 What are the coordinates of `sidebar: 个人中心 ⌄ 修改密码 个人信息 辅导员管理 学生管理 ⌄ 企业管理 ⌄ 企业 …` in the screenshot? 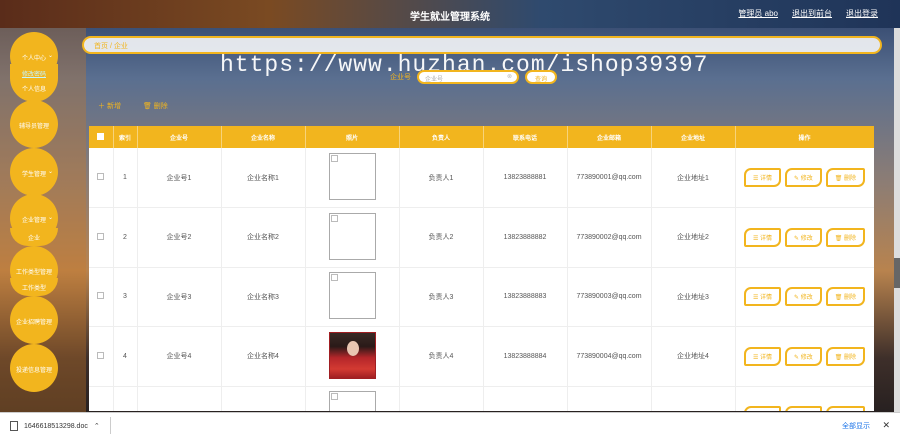 It's located at (43, 220).